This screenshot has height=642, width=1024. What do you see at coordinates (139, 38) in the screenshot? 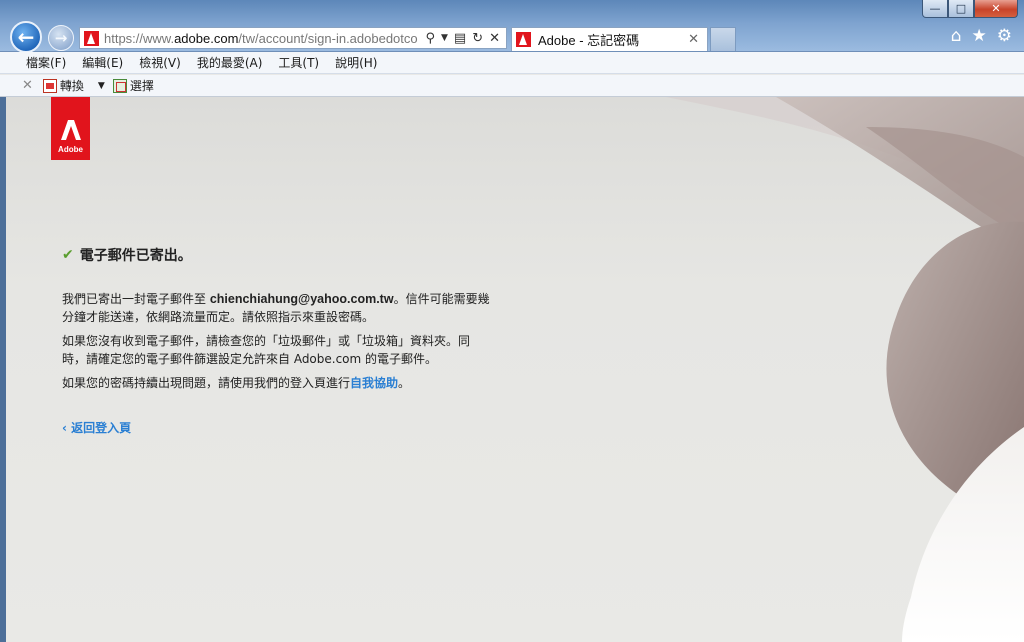
I see `url-prefix: https://www.` at bounding box center [139, 38].